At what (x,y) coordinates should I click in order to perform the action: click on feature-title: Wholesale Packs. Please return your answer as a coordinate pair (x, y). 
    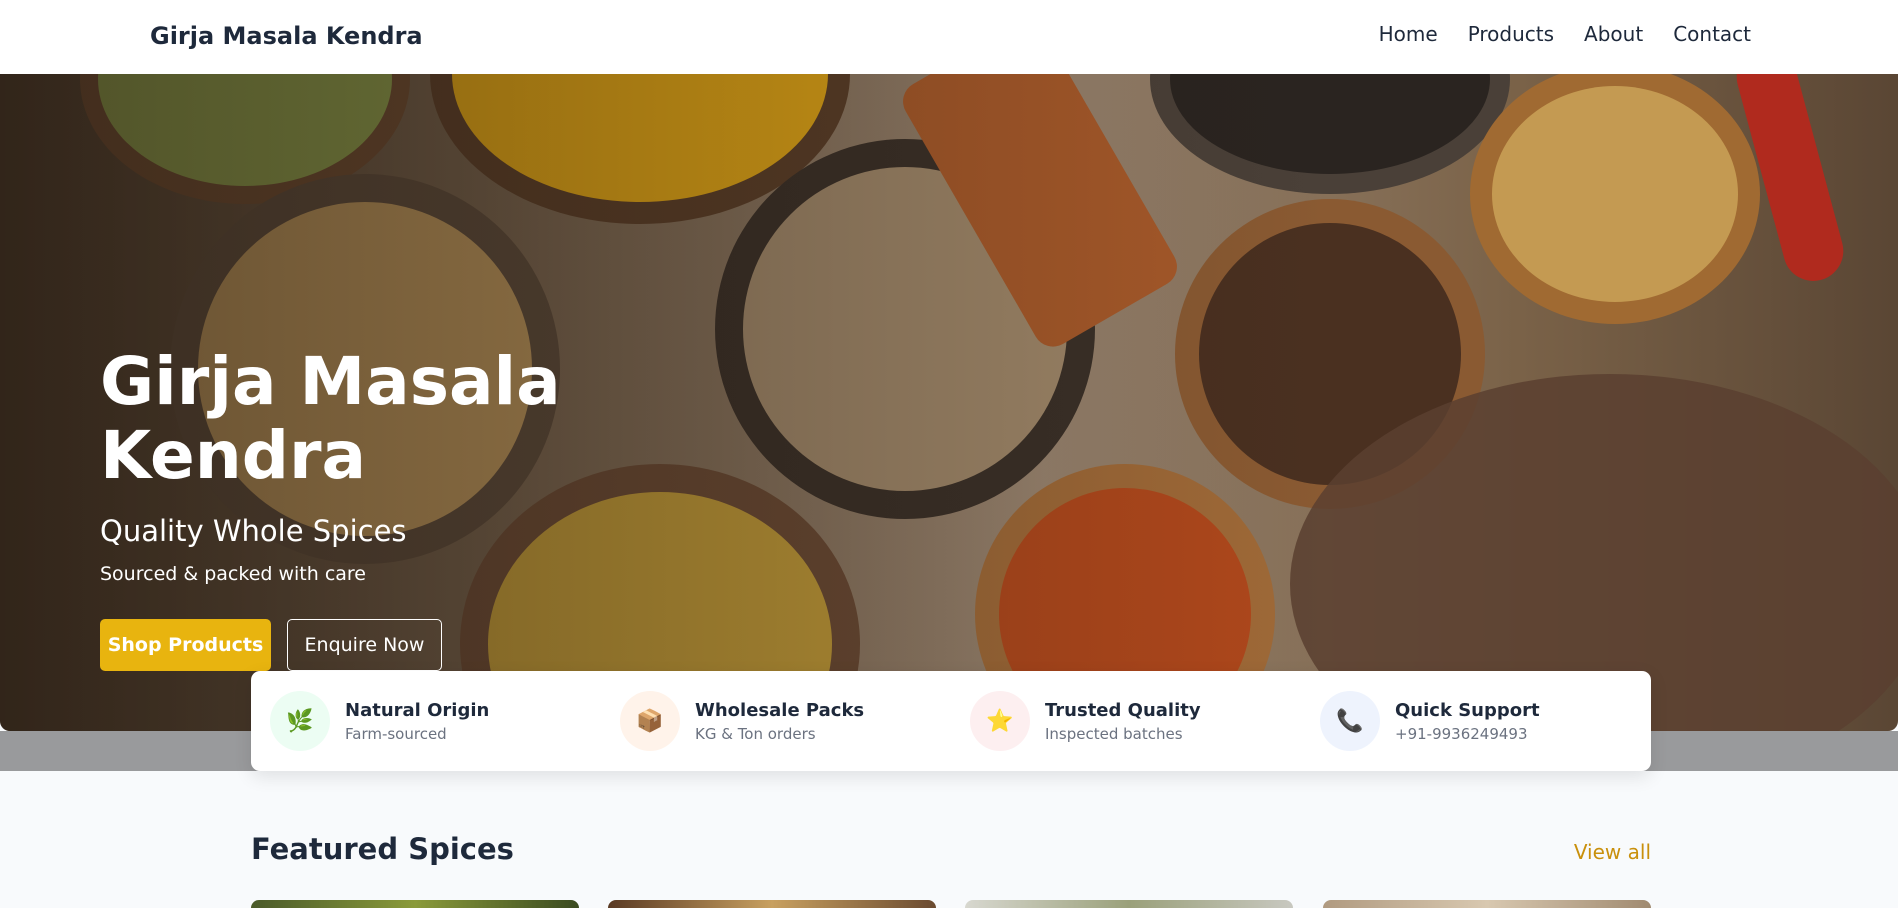
    Looking at the image, I should click on (780, 710).